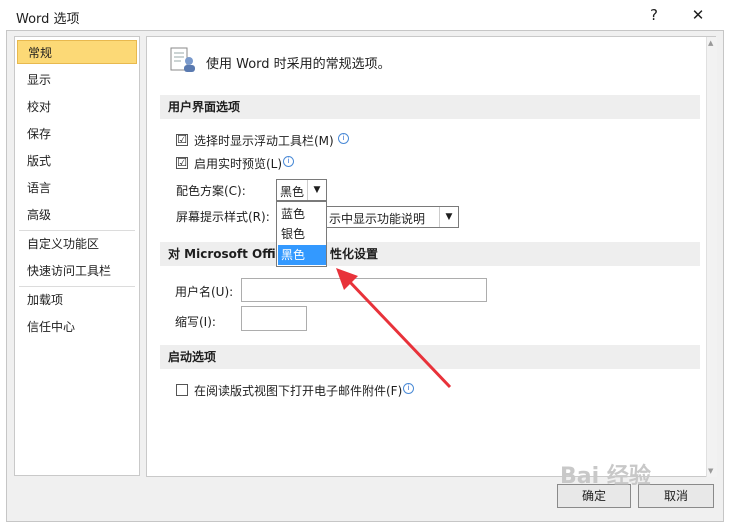  I want to click on color-scheme-select: 黑色 ▼, so click(301, 190).